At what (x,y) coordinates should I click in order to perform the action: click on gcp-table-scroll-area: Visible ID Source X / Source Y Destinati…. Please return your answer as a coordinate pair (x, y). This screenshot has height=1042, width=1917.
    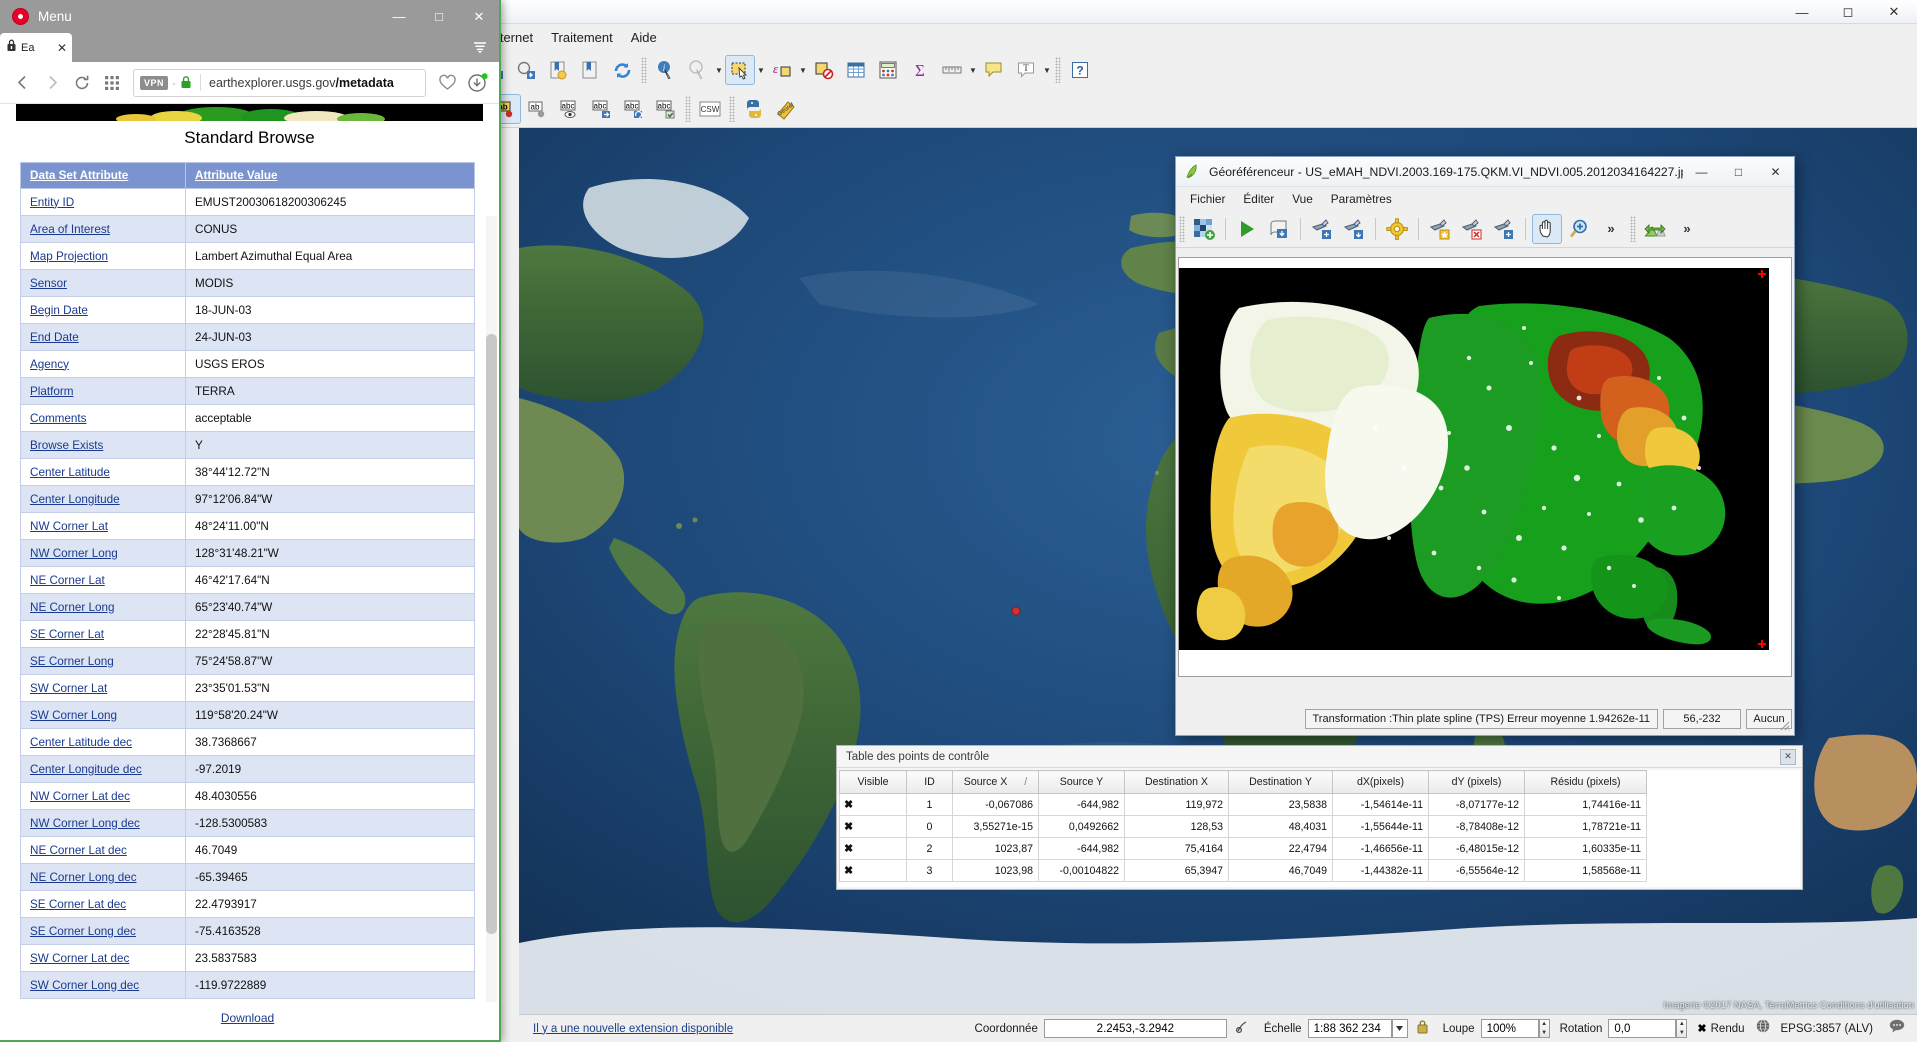
    Looking at the image, I should click on (1319, 828).